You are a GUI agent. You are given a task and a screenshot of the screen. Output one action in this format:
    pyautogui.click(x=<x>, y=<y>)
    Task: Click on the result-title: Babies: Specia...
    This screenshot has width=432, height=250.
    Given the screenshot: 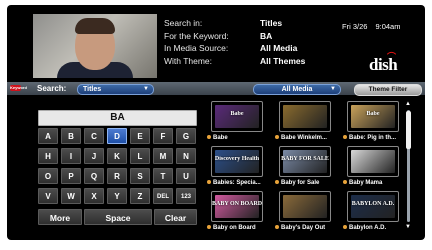 What is the action you would take?
    pyautogui.click(x=239, y=183)
    